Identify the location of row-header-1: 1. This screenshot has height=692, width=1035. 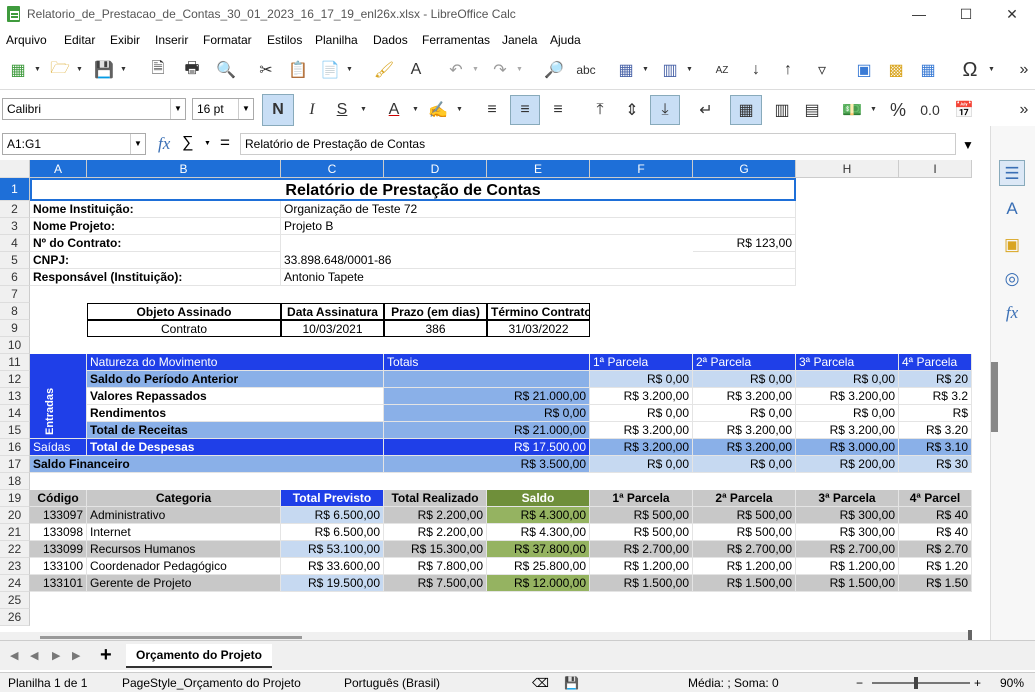
(15, 189).